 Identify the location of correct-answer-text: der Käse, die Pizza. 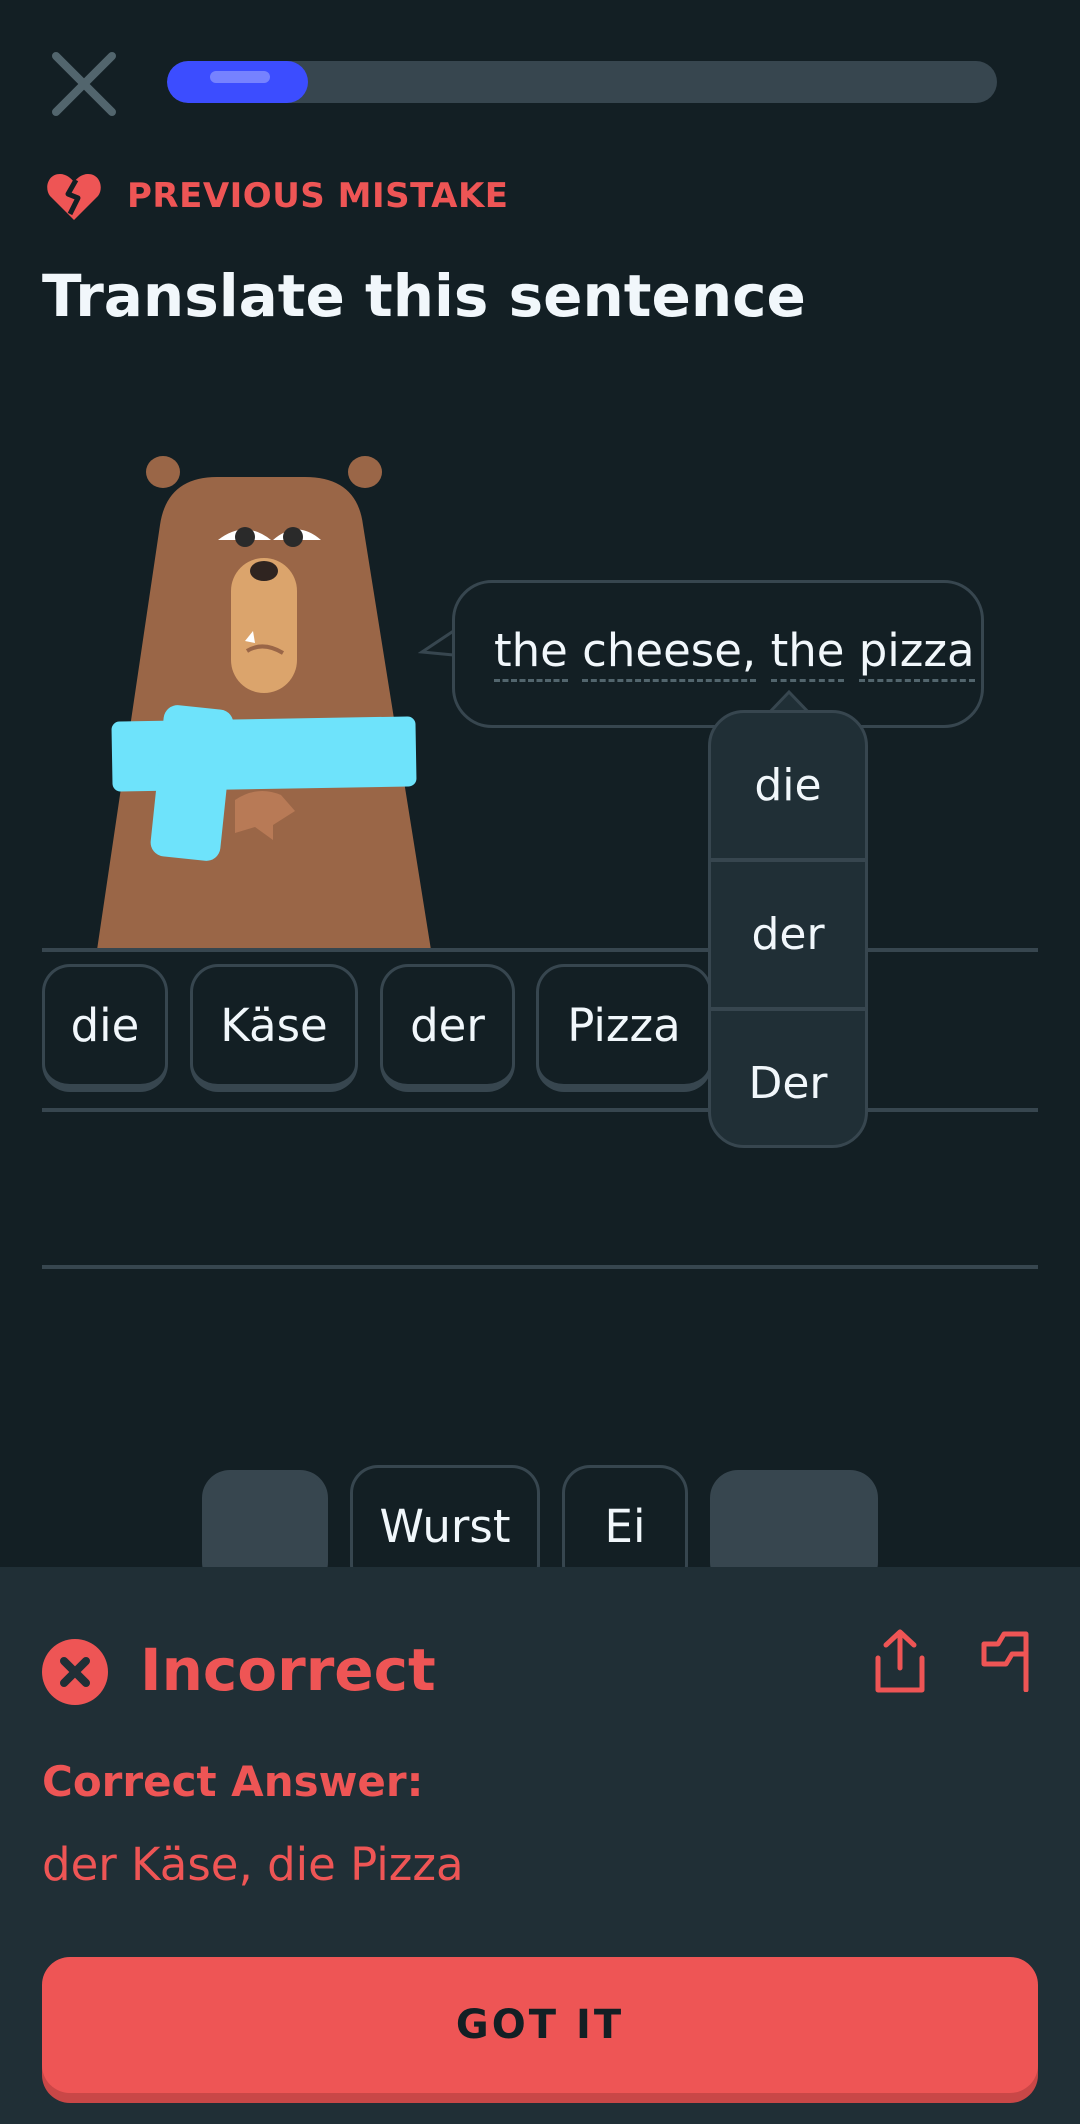
(253, 1864).